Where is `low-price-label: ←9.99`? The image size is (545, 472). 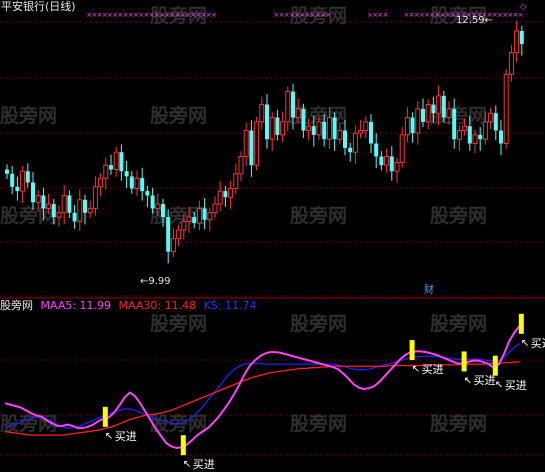 low-price-label: ←9.99 is located at coordinates (155, 282).